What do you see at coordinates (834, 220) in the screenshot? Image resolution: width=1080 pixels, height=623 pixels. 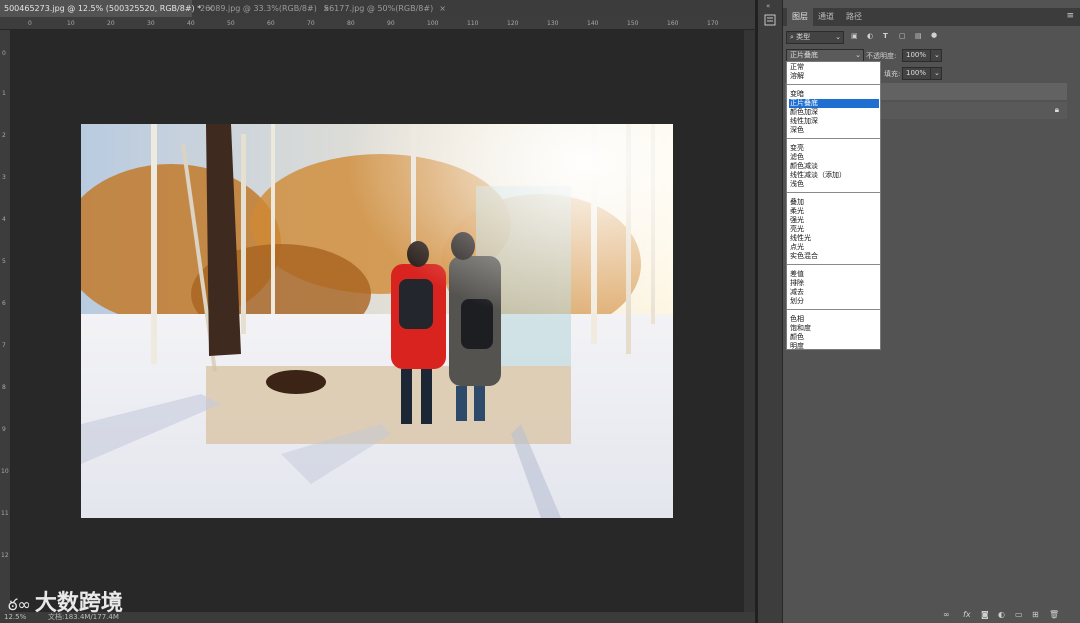 I see `menu-item-hard-light: 强光` at bounding box center [834, 220].